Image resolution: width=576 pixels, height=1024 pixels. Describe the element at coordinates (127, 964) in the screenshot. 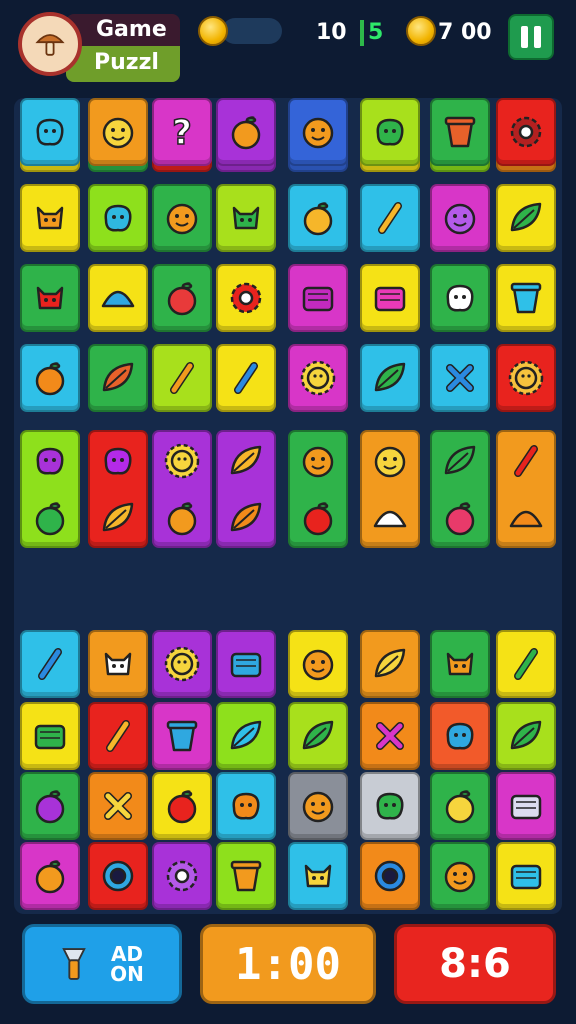

I see `hint-label: AD ON` at that location.